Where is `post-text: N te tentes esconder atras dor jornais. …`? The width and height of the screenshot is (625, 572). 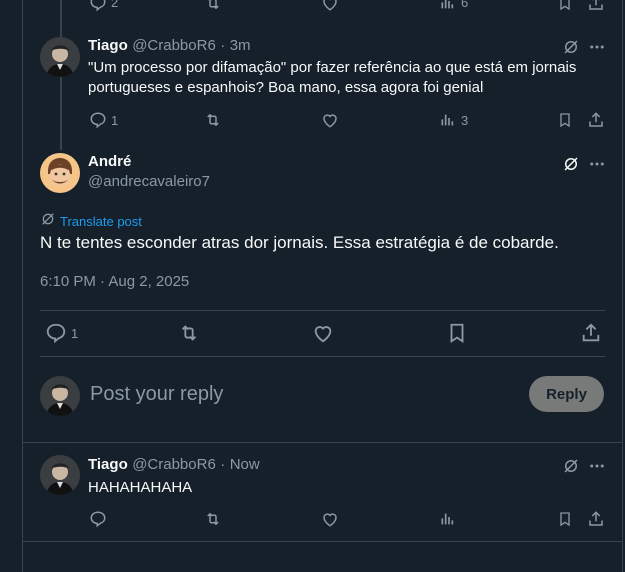 post-text: N te tentes esconder atras dor jornais. … is located at coordinates (299, 242).